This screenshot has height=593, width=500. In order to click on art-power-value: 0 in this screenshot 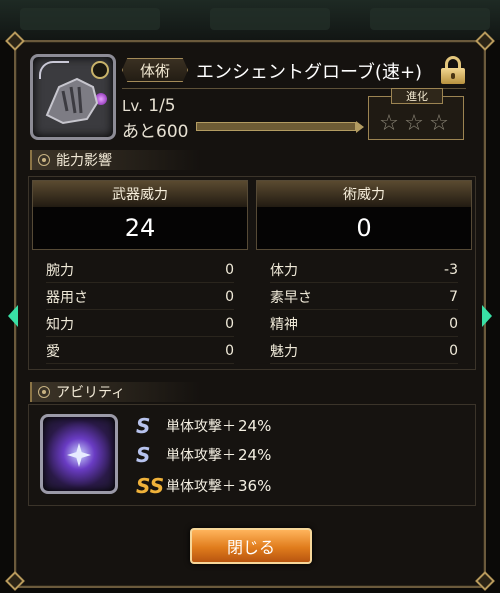, I will do `click(364, 228)`.